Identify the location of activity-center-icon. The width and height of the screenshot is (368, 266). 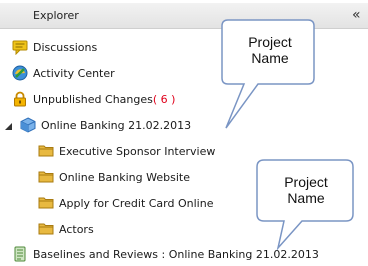
(20, 73).